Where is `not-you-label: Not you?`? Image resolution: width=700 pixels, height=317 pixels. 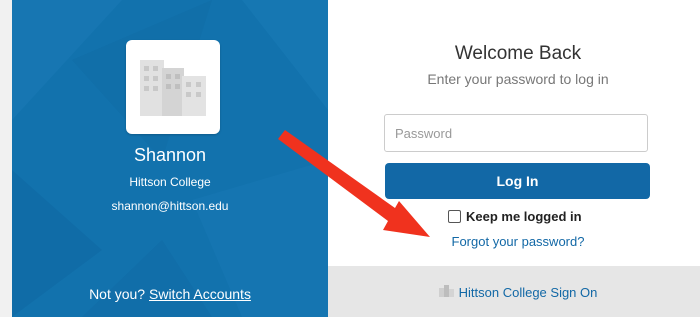 not-you-label: Not you? is located at coordinates (117, 294).